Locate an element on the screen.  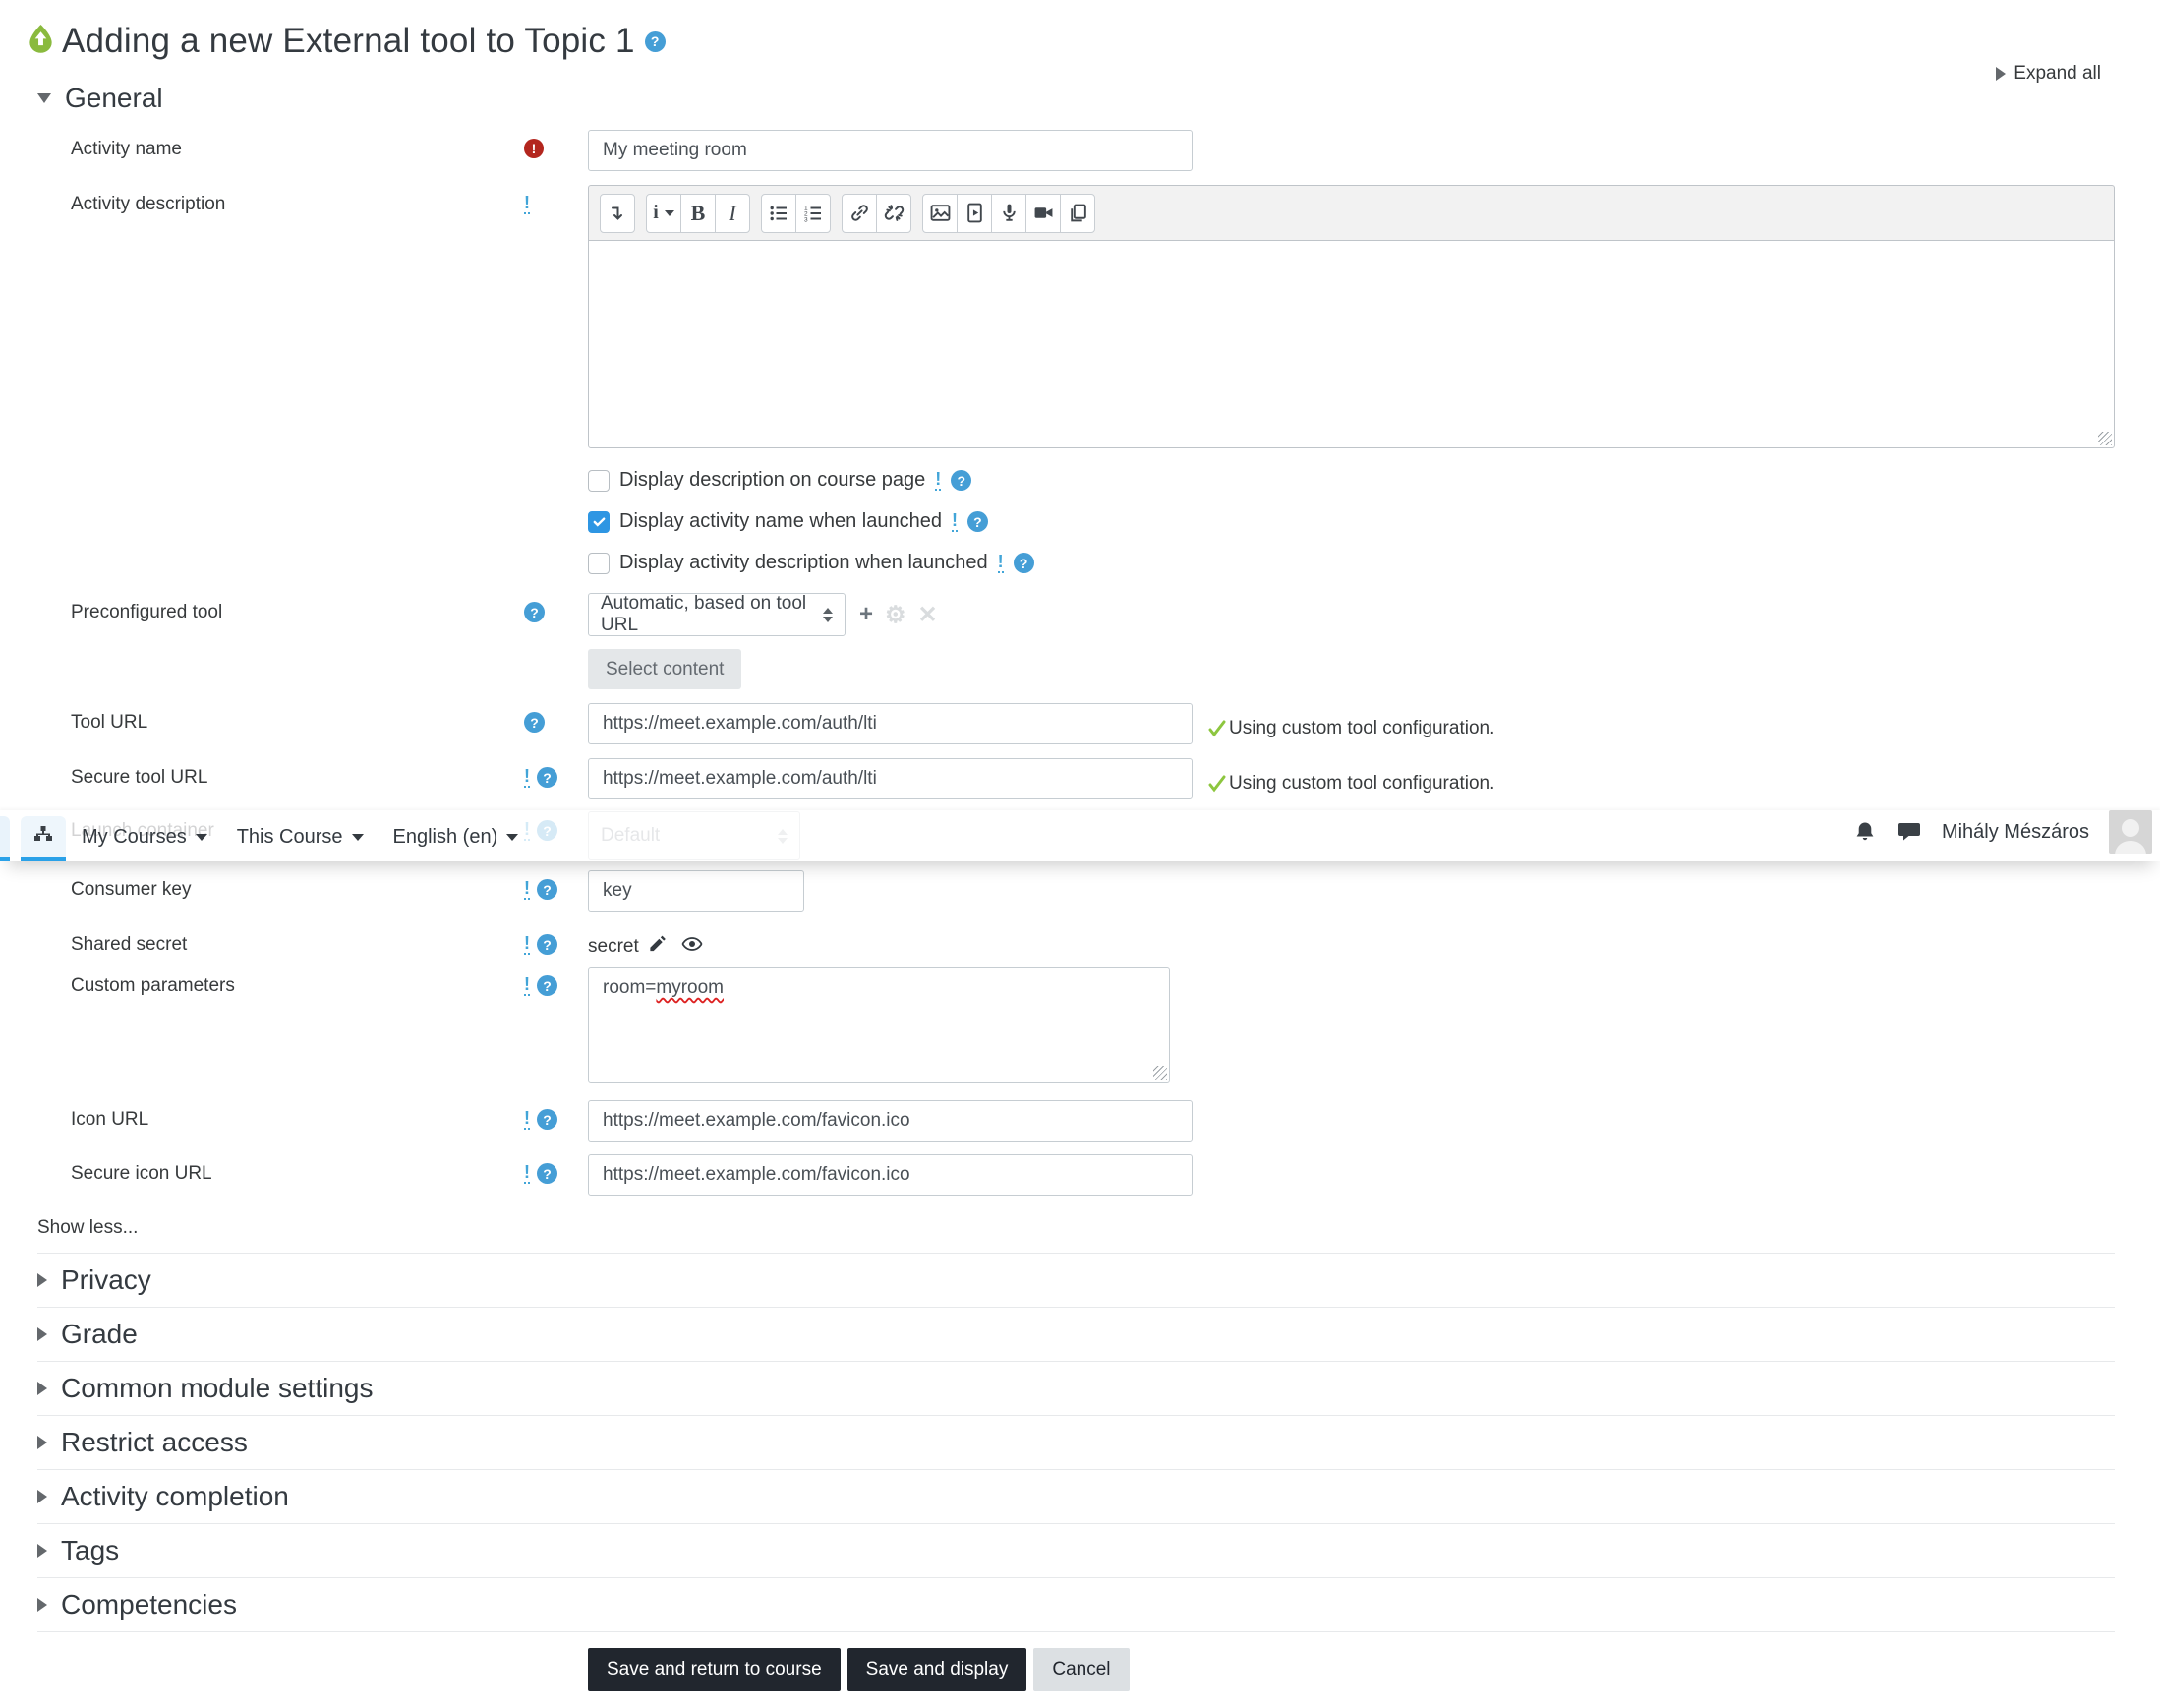
shared-secret-value: secret is located at coordinates (614, 946).